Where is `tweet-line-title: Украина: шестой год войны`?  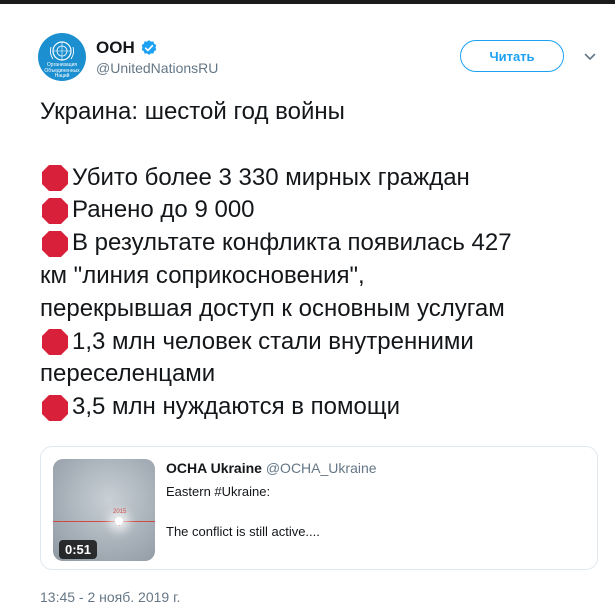 tweet-line-title: Украина: шестой год войны is located at coordinates (320, 112).